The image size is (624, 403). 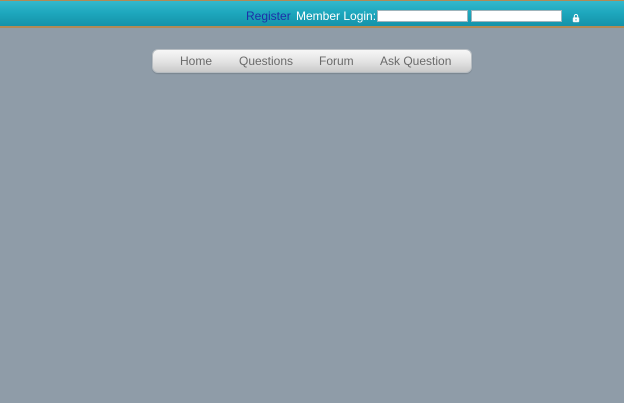 I want to click on header-bar: Register Member Login:, so click(x=312, y=14).